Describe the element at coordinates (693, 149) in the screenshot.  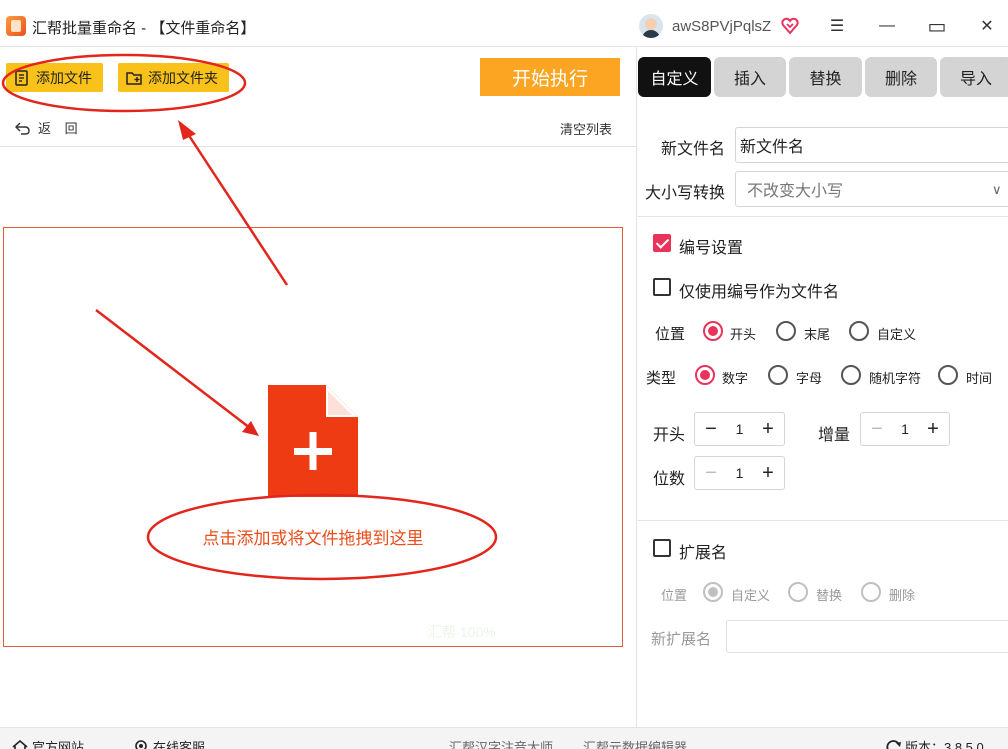
I see `new-name-label: 新文件名` at that location.